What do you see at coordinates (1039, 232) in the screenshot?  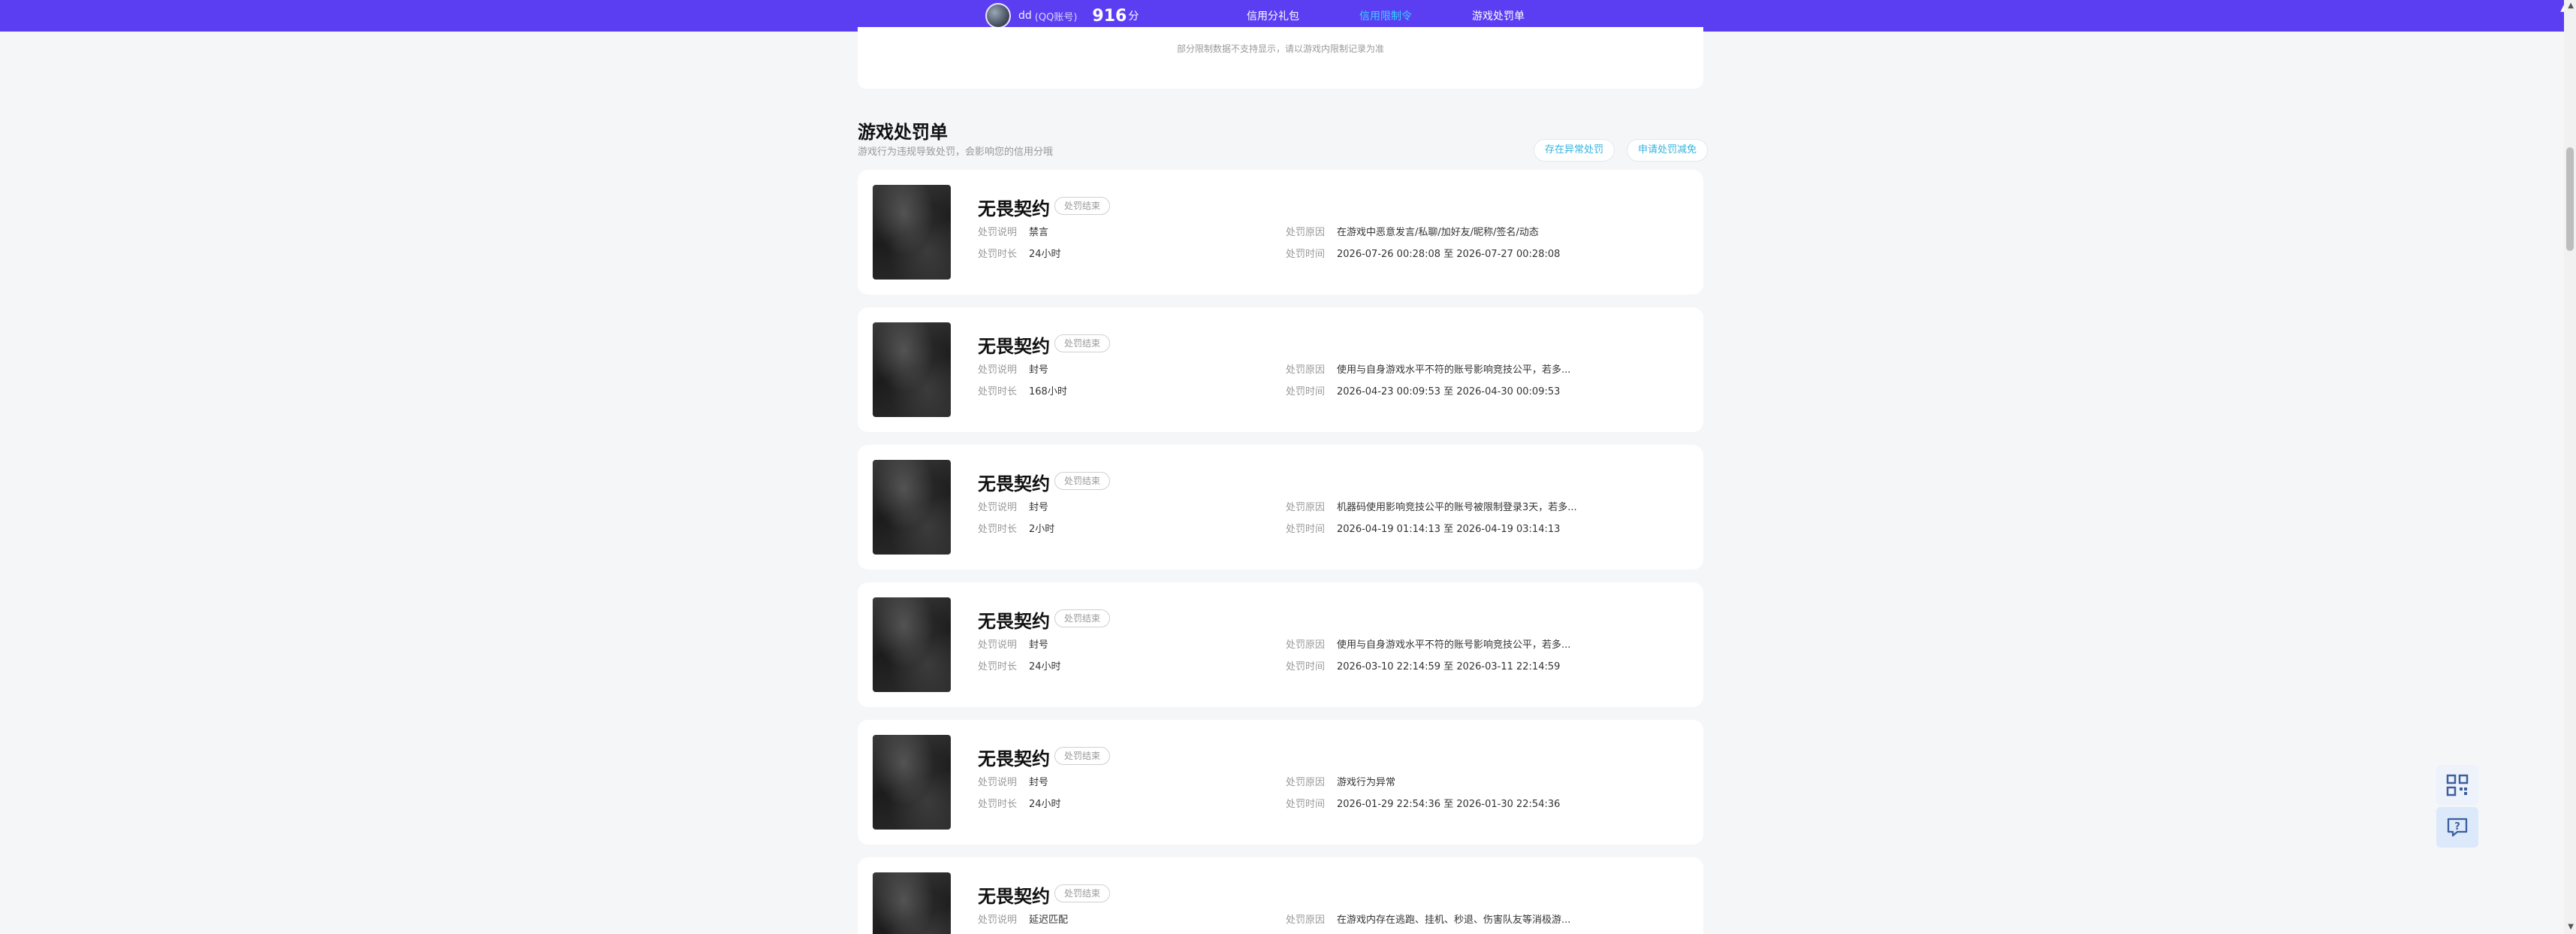 I see `explain-value: 禁言` at bounding box center [1039, 232].